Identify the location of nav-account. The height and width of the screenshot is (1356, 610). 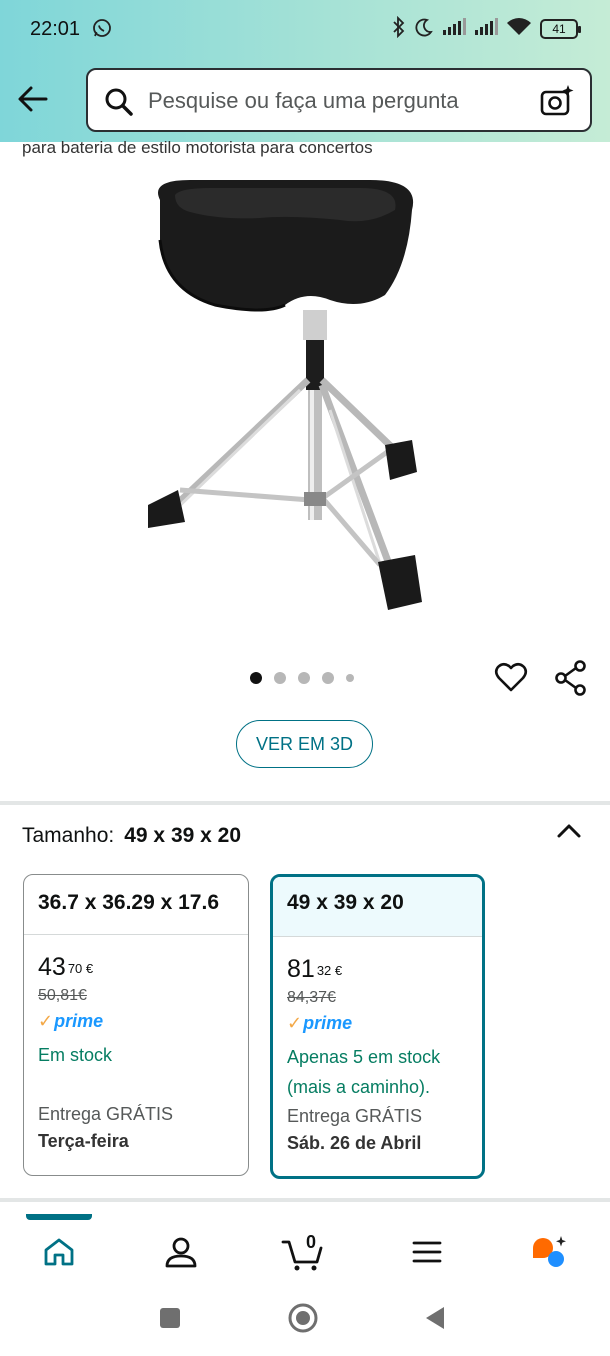
(181, 1254).